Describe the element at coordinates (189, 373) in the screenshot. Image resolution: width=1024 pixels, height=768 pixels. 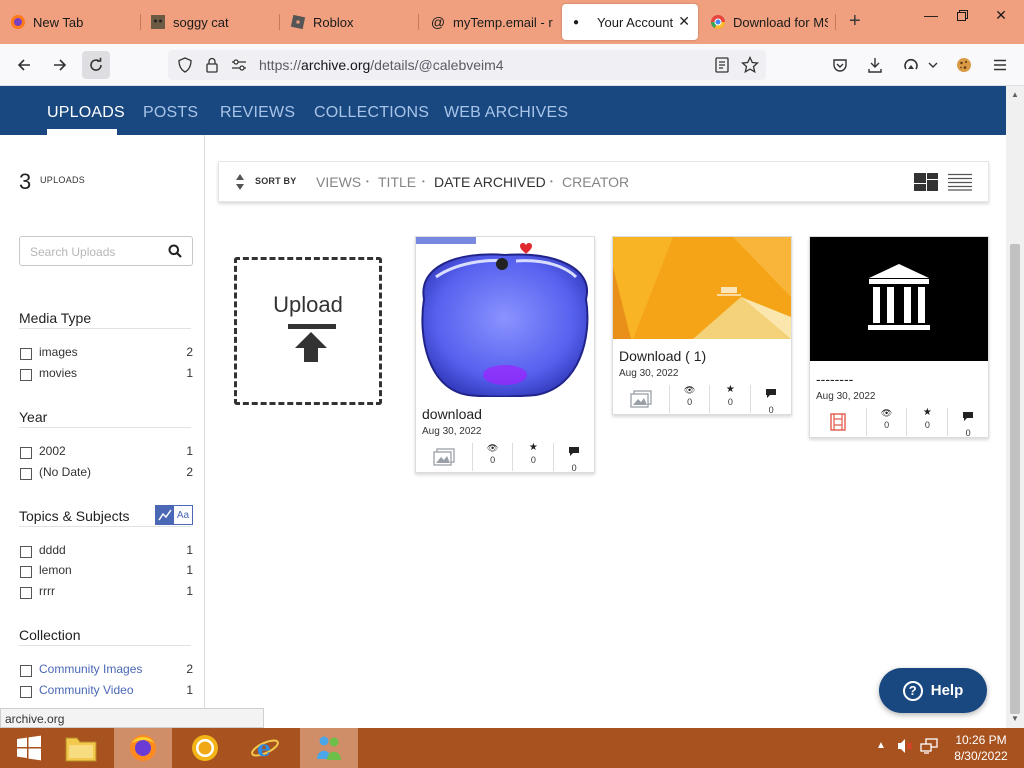
I see `facet-option-count: 1` at that location.